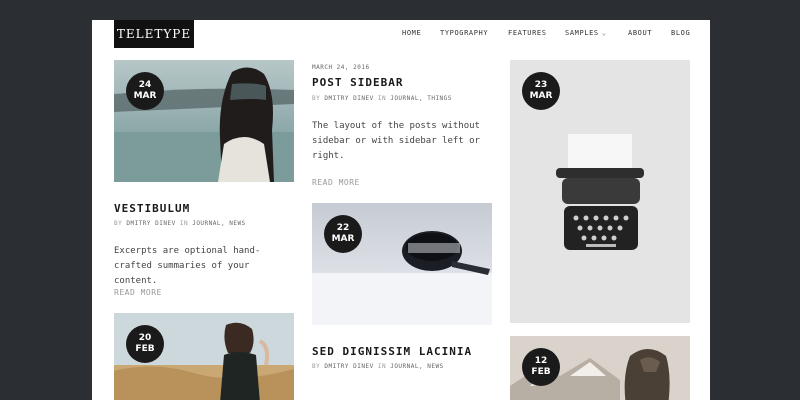 Image resolution: width=800 pixels, height=400 pixels. Describe the element at coordinates (152, 208) in the screenshot. I see `post-title-vestibulum: VESTIBULUM` at that location.